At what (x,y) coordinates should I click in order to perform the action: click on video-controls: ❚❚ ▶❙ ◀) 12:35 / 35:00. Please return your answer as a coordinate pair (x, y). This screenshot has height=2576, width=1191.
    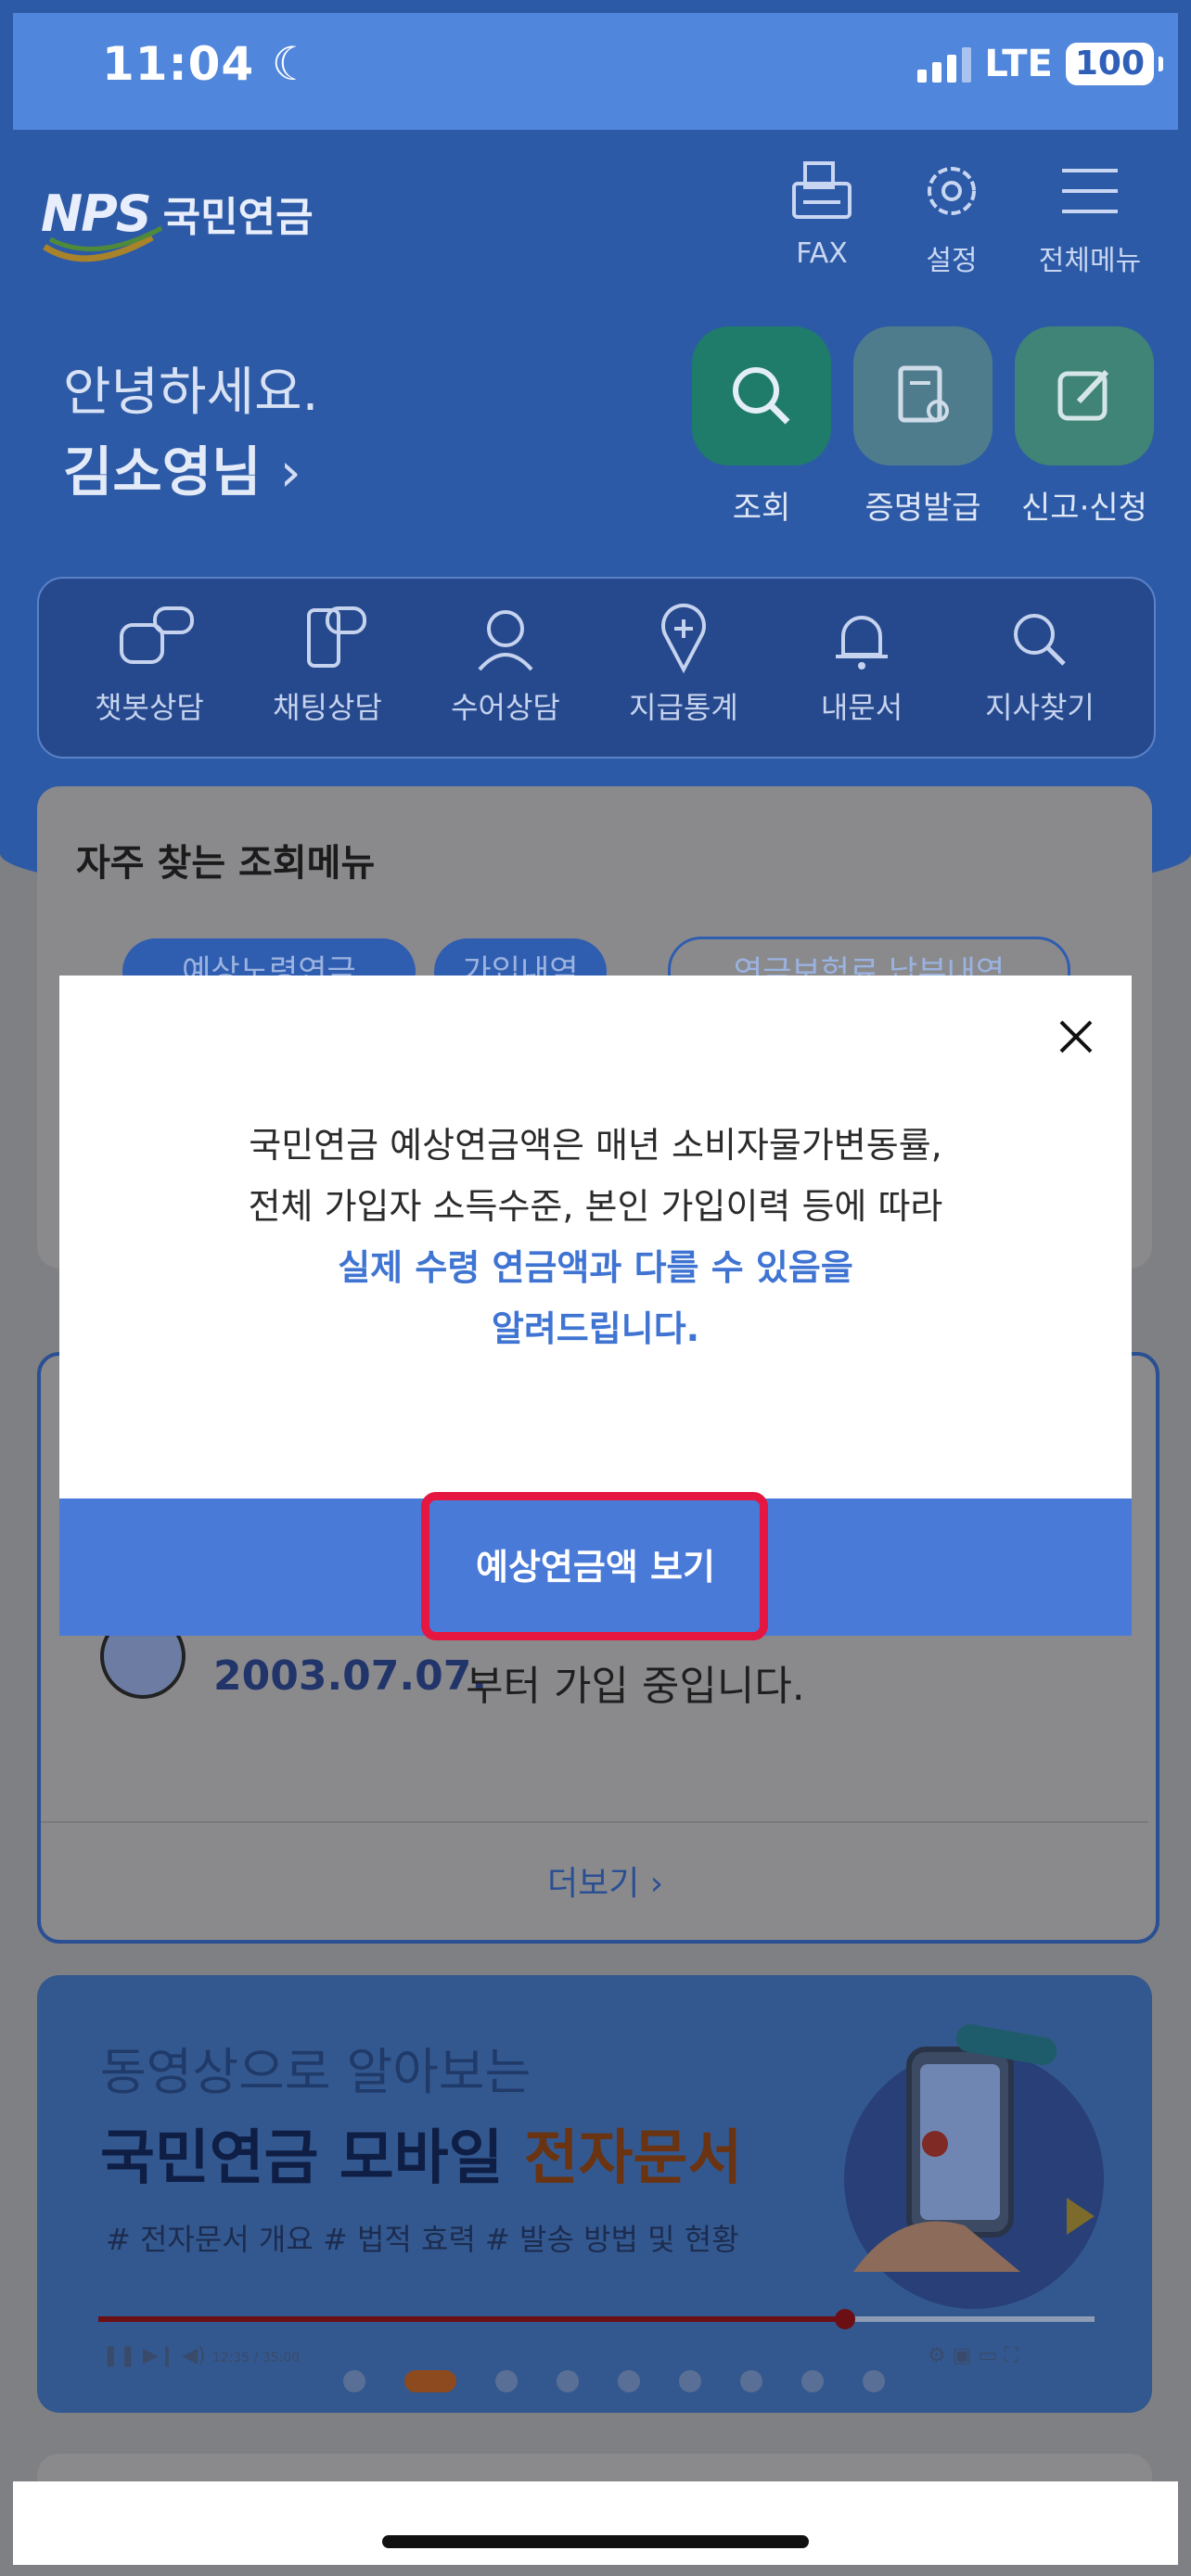
    Looking at the image, I should click on (201, 2355).